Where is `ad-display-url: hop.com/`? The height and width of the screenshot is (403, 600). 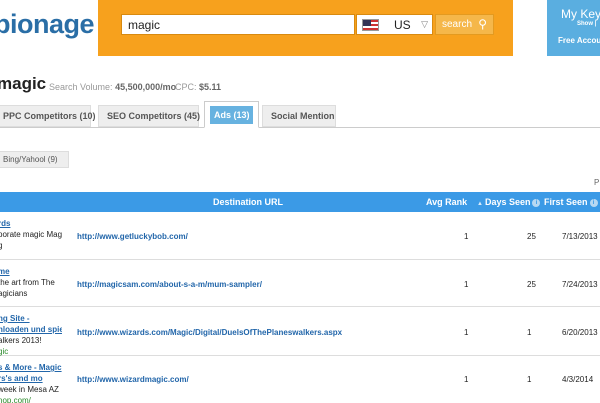
ad-display-url: hop.com/ is located at coordinates (15, 399).